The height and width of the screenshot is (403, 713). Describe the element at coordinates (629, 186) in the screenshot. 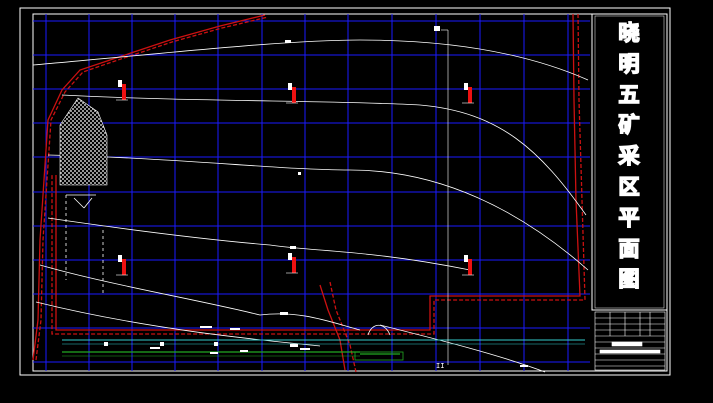

I see `title-char: 区` at that location.